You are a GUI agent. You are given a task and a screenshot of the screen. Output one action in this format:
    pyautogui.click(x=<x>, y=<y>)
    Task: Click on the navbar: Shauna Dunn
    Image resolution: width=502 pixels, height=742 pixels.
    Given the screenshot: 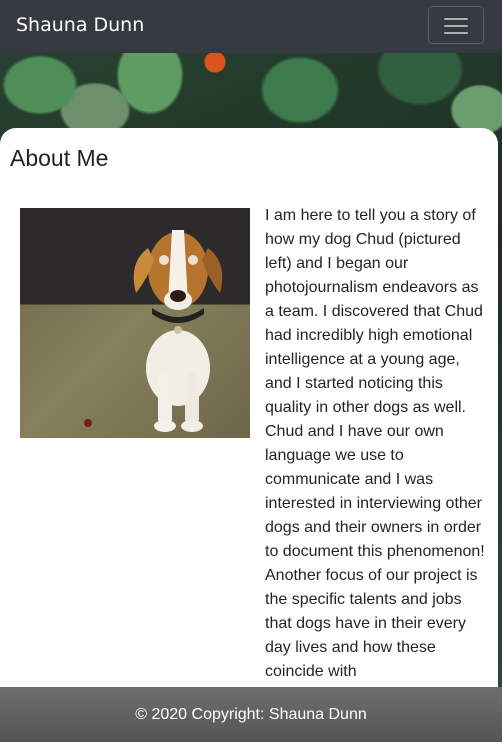 What is the action you would take?
    pyautogui.click(x=251, y=26)
    